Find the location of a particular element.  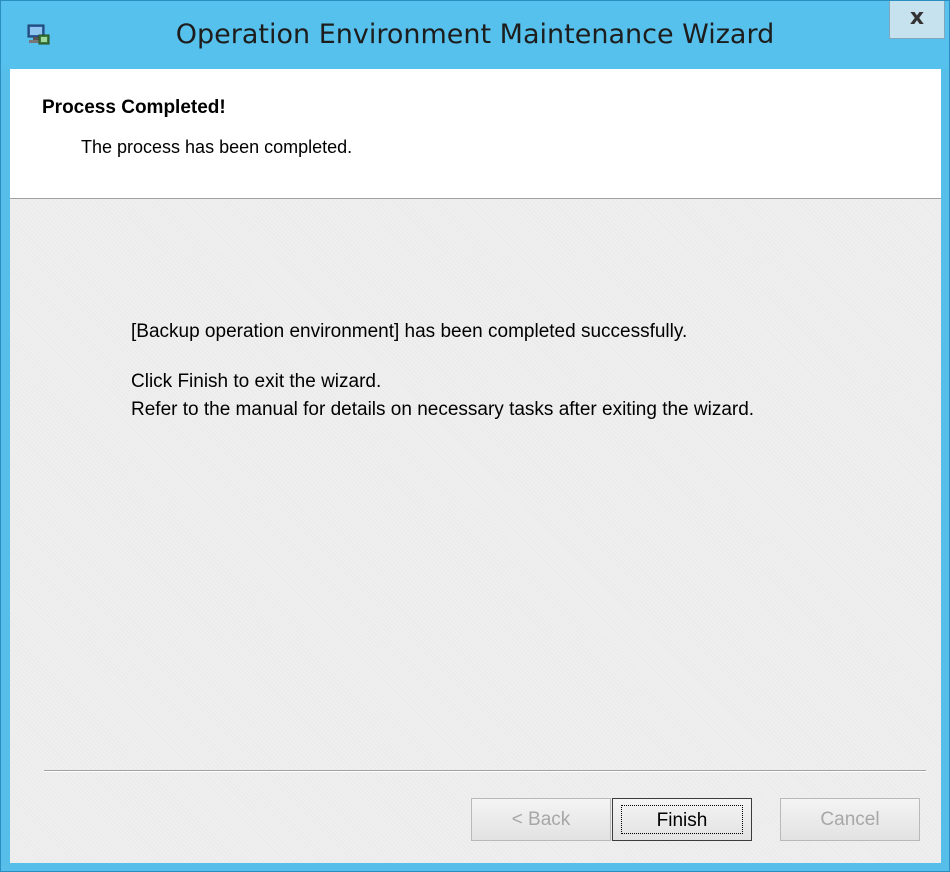

close-button: x is located at coordinates (917, 20).